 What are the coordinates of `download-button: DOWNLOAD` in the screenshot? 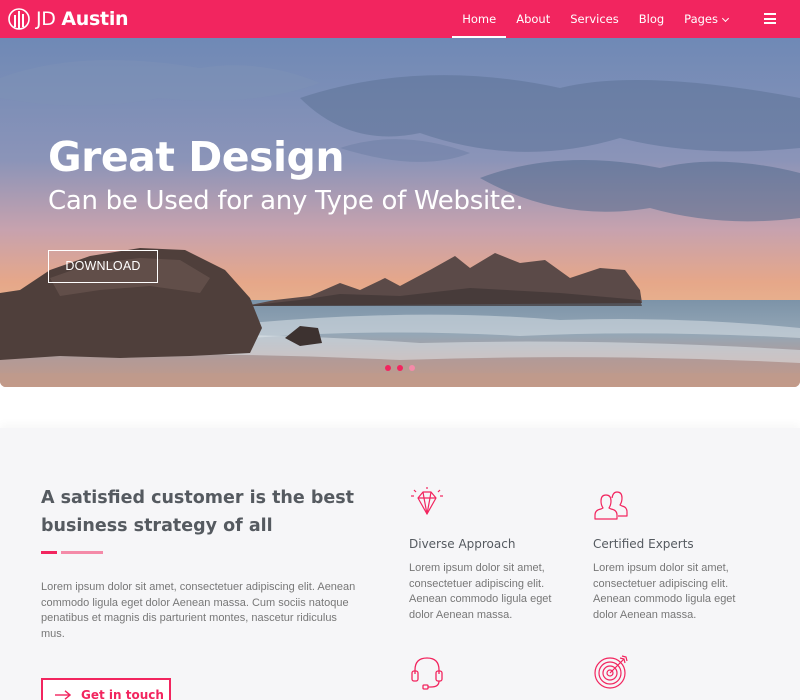 It's located at (103, 266).